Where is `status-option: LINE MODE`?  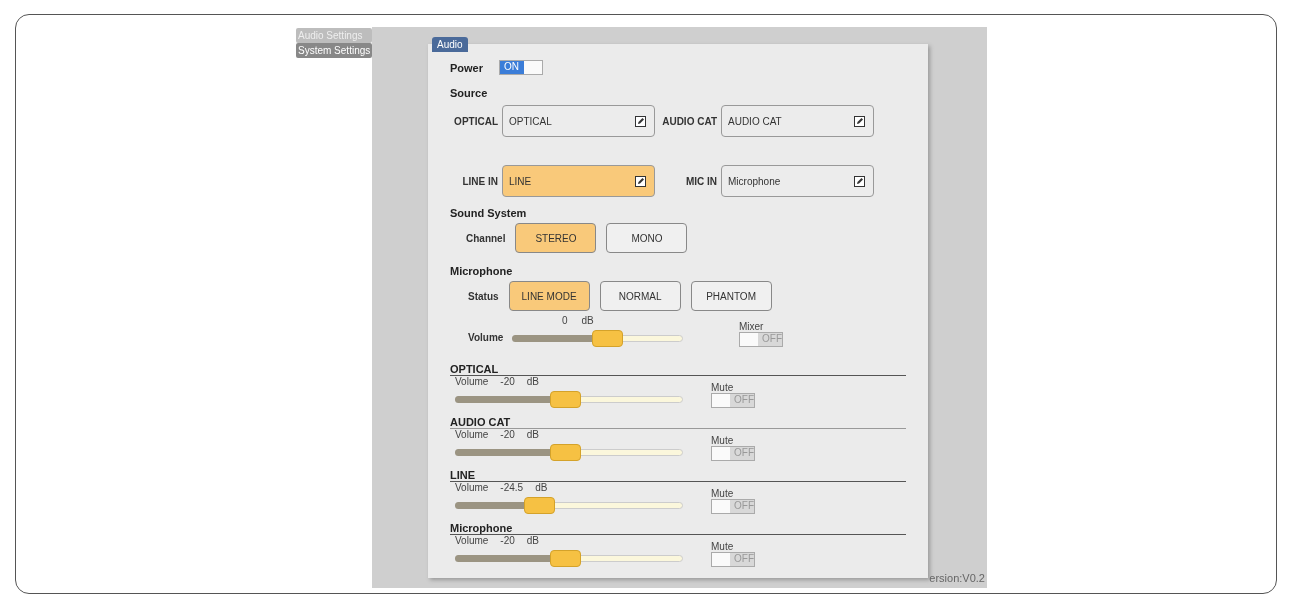 status-option: LINE MODE is located at coordinates (549, 296).